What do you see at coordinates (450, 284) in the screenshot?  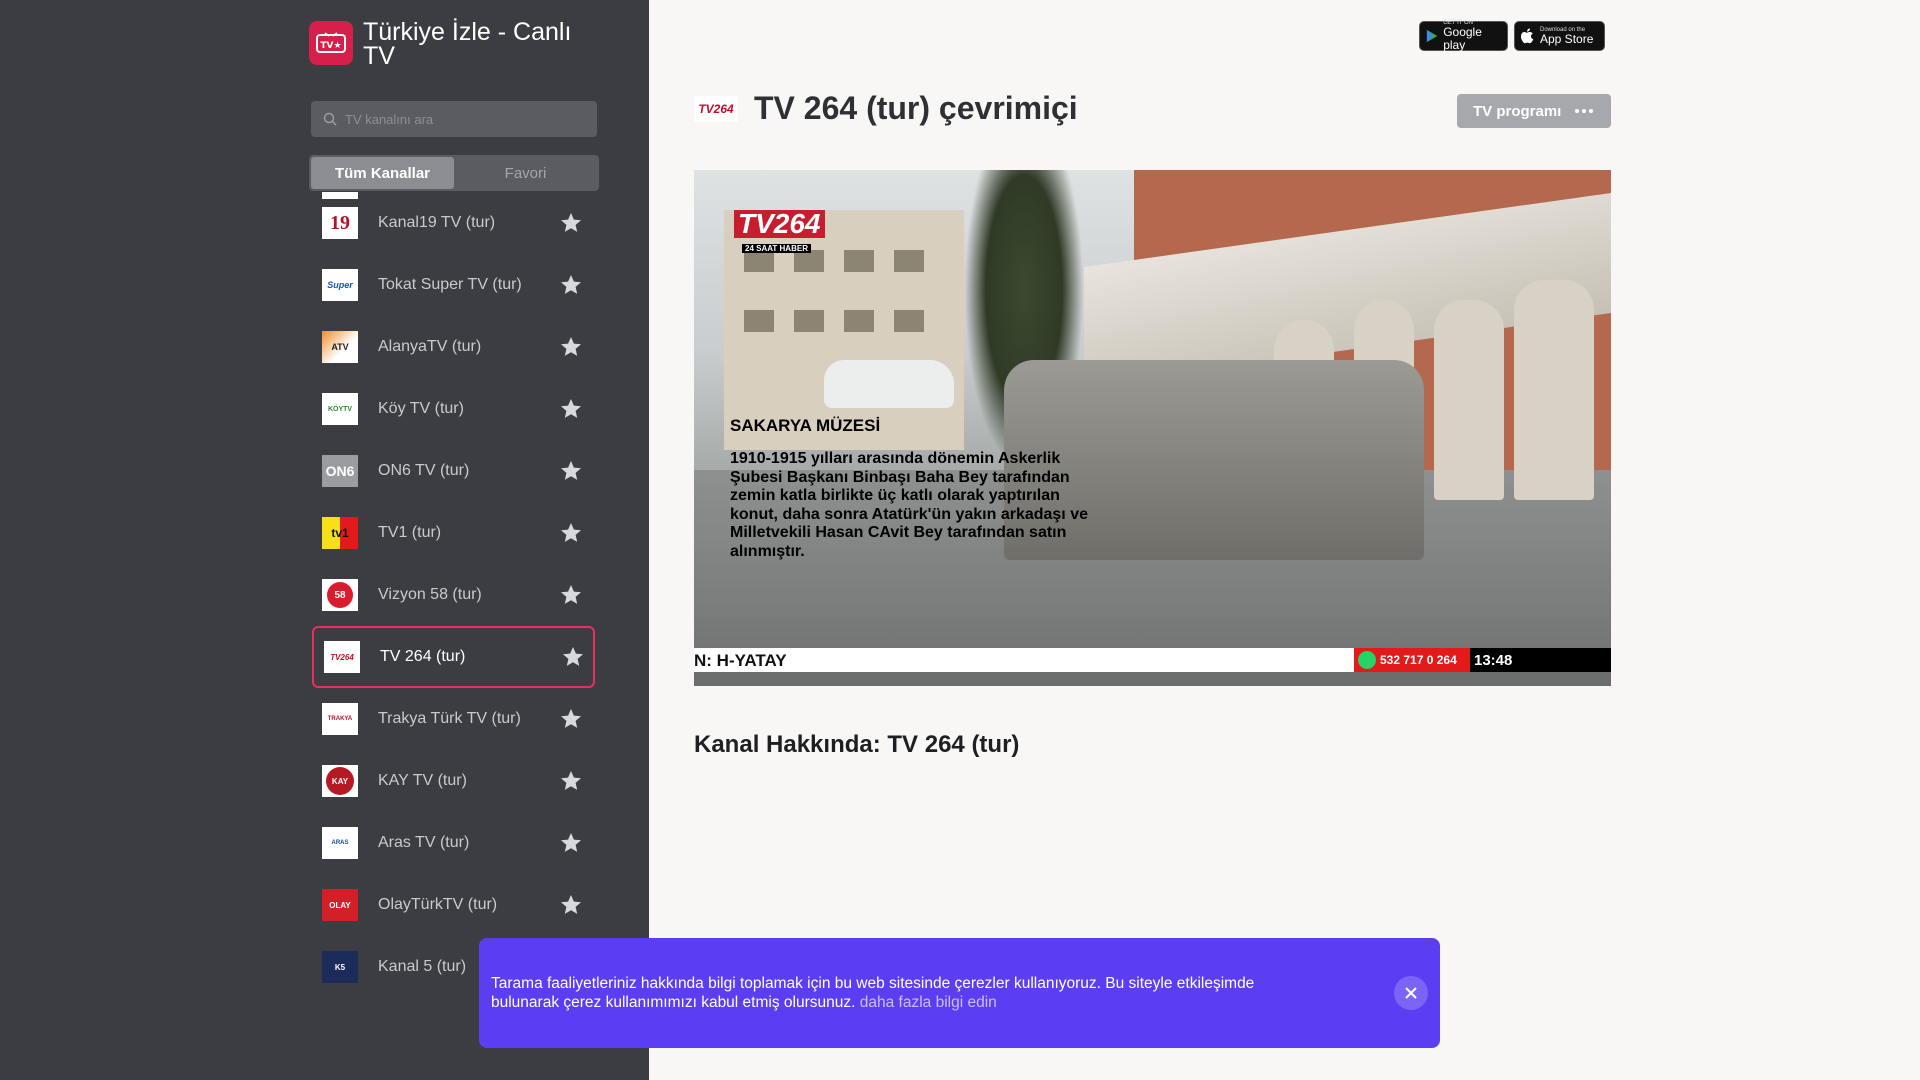 I see `channel-name: Tokat Super TV (tur)` at bounding box center [450, 284].